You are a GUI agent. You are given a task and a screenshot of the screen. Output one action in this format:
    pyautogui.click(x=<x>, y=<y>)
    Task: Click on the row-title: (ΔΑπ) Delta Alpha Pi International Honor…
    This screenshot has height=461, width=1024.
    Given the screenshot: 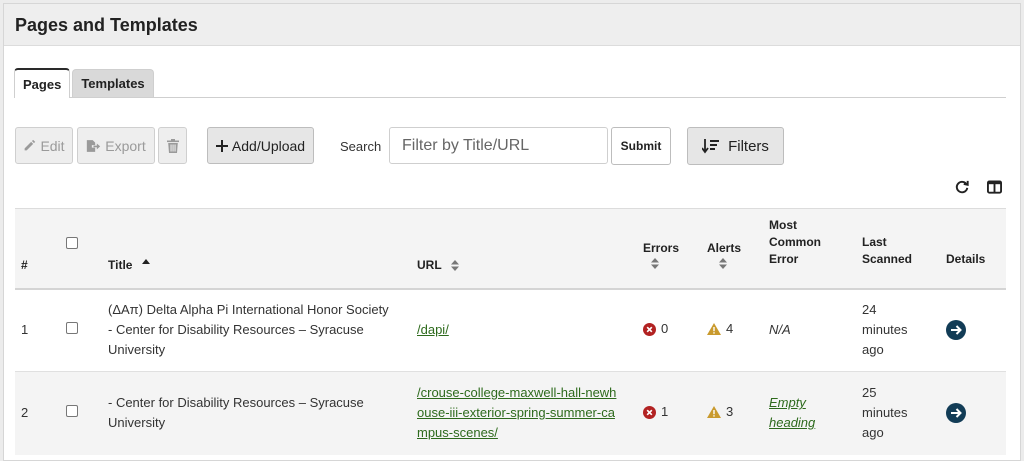 What is the action you would take?
    pyautogui.click(x=256, y=330)
    